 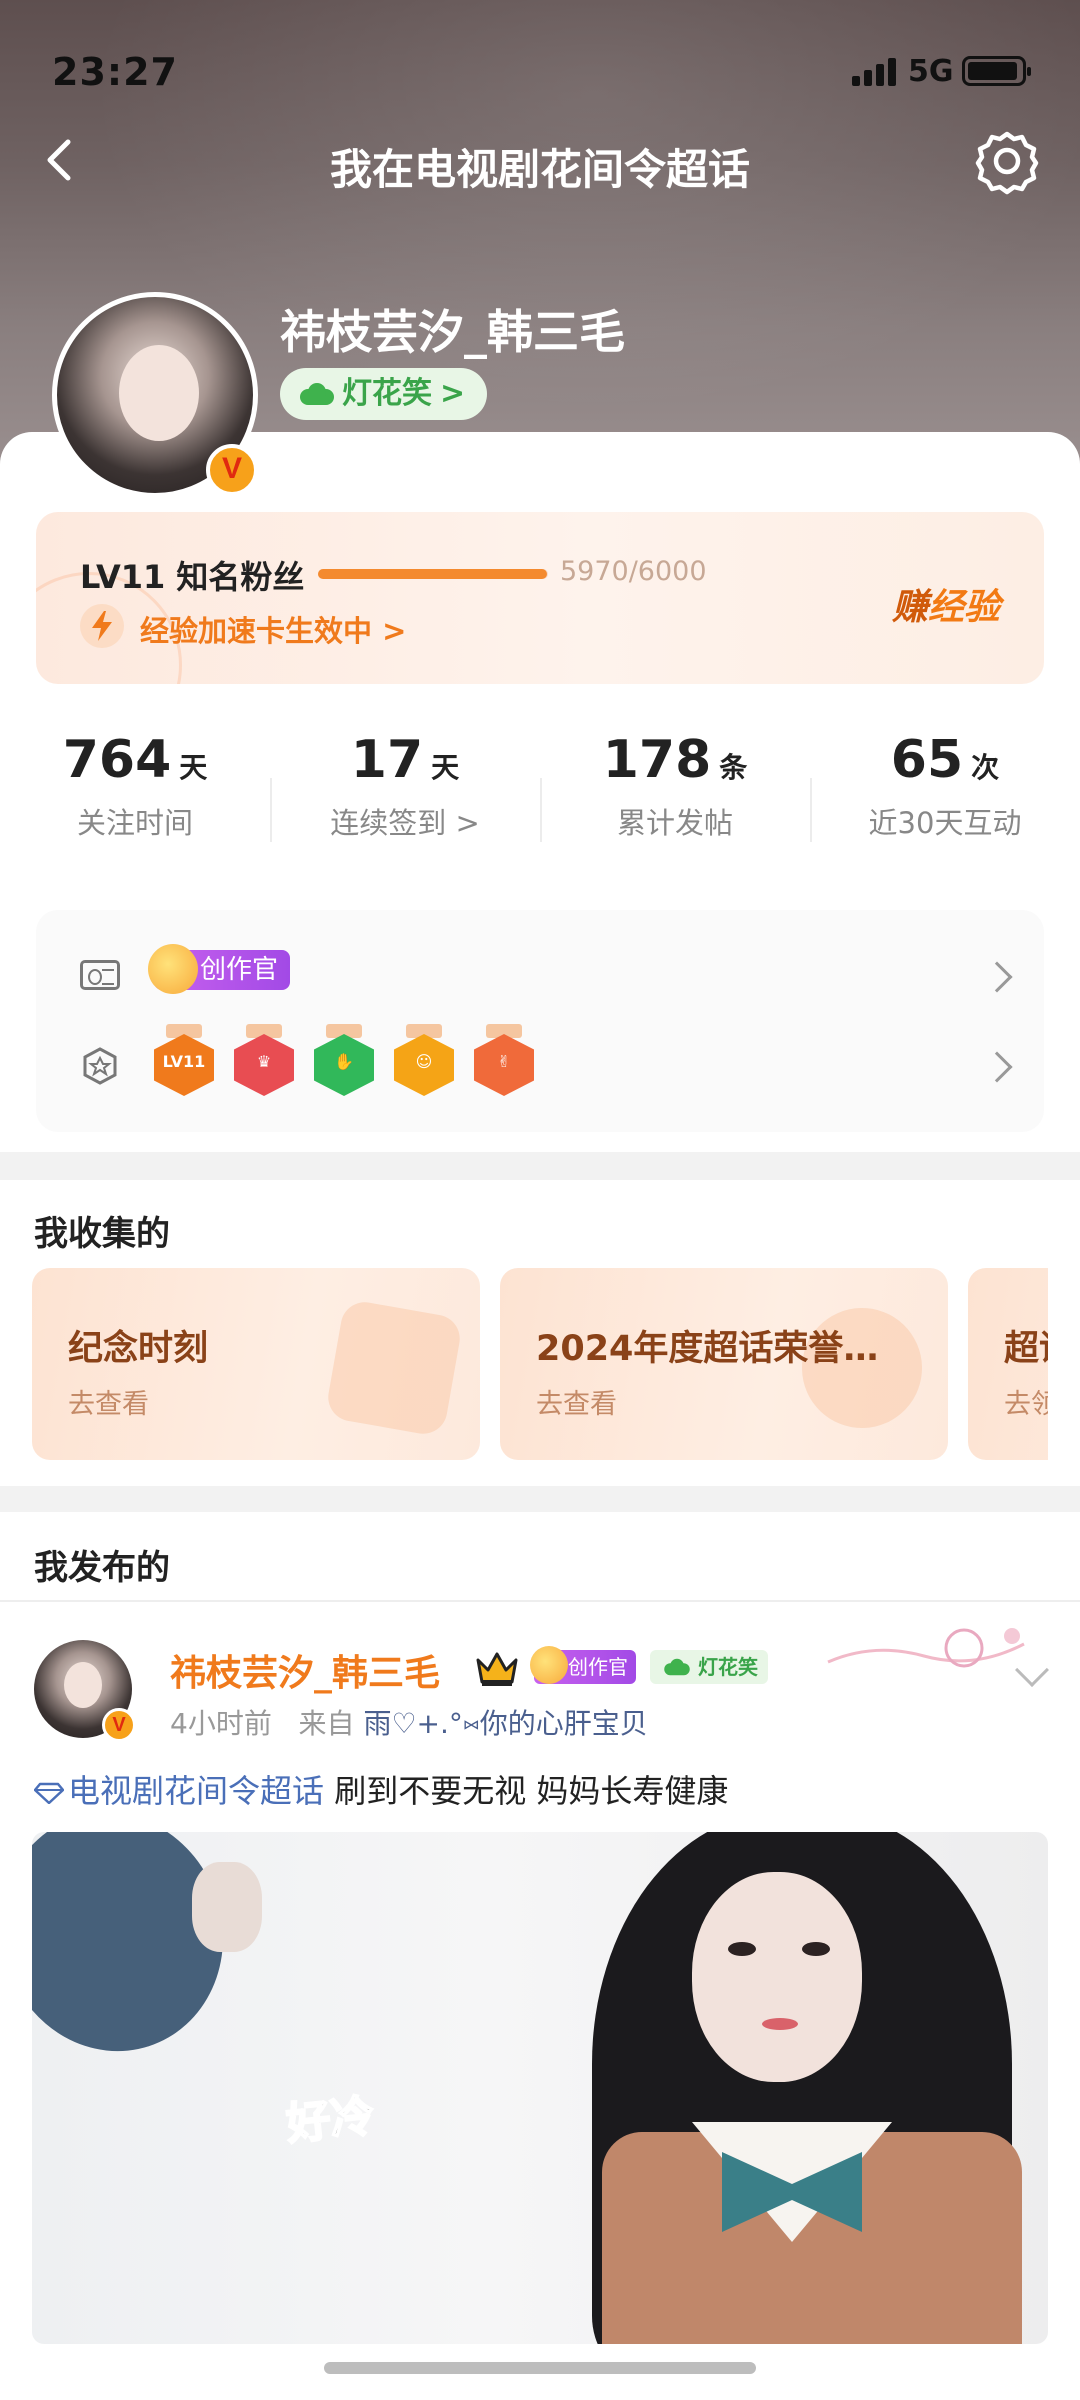 I want to click on lightning-icon, so click(x=102, y=626).